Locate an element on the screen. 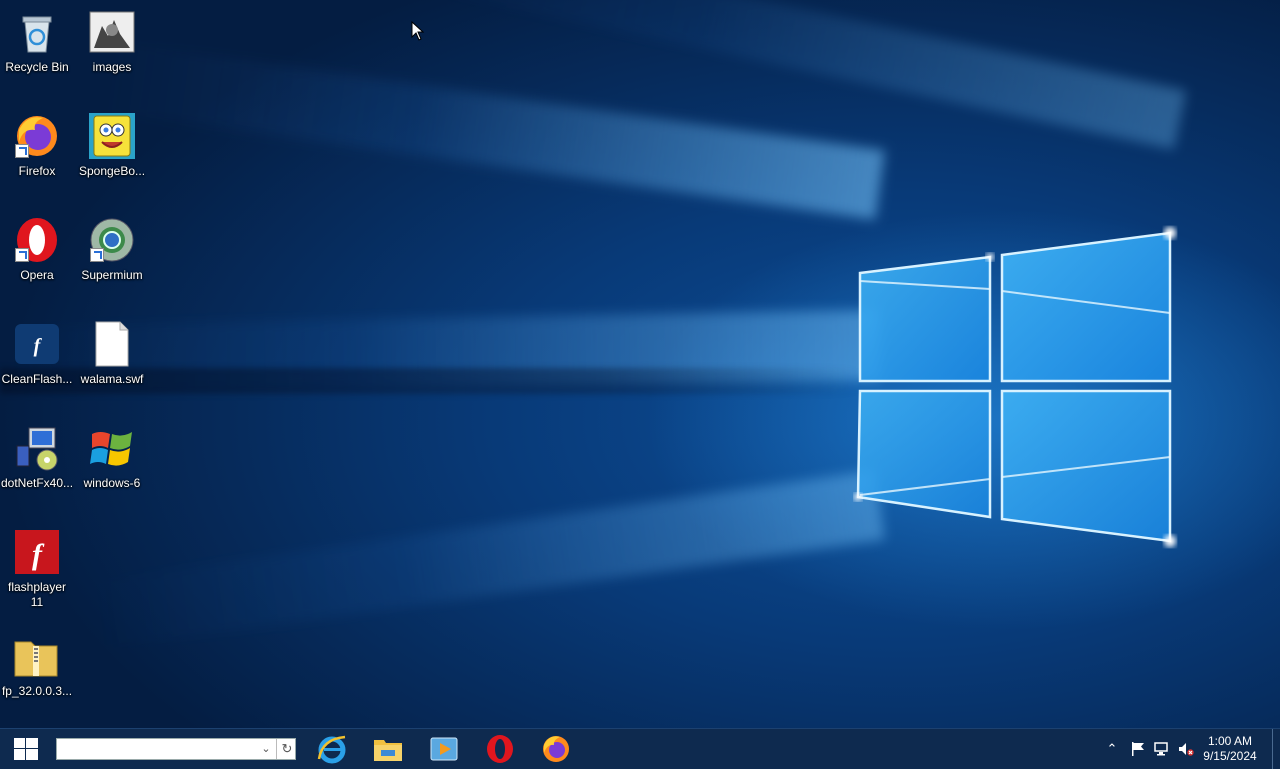 The height and width of the screenshot is (774, 1280). taskbar-internet-explorer is located at coordinates (332, 749).